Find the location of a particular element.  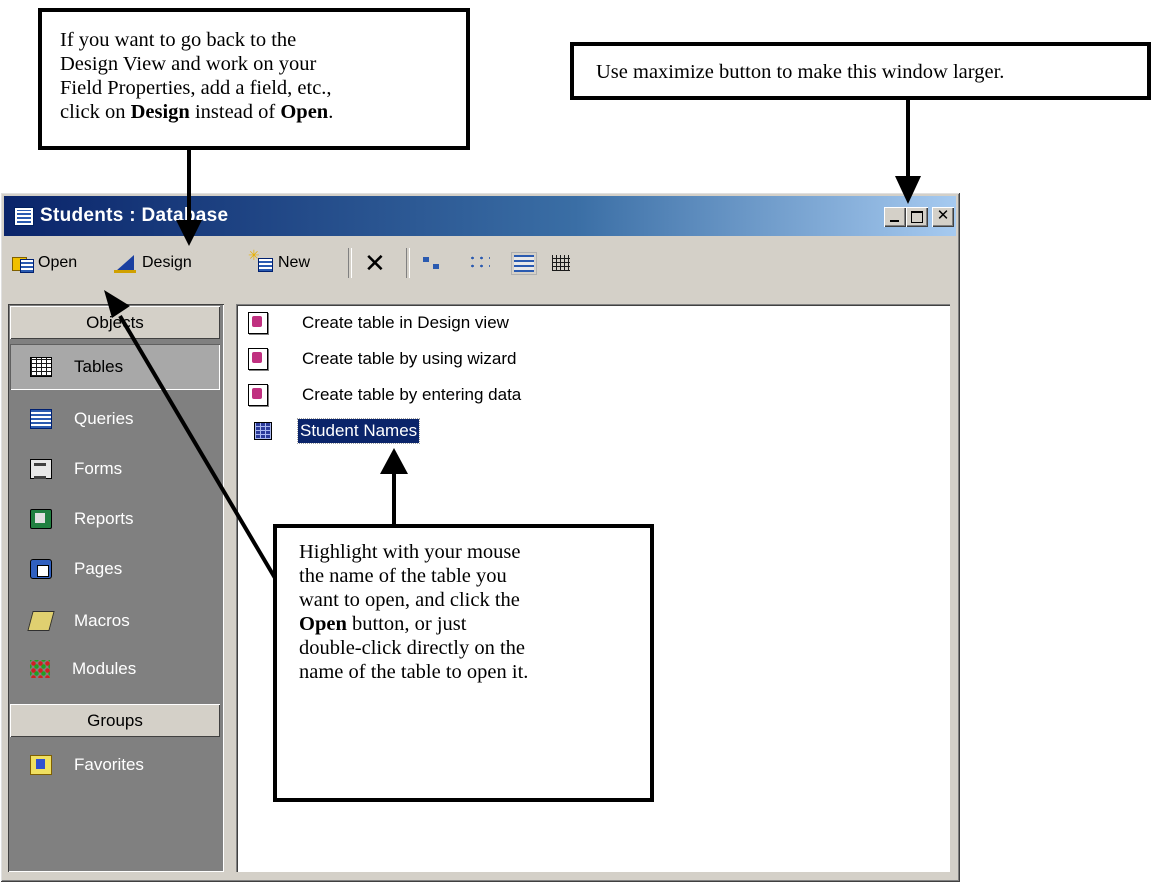

list-item-label: Create table by entering data is located at coordinates (412, 394).